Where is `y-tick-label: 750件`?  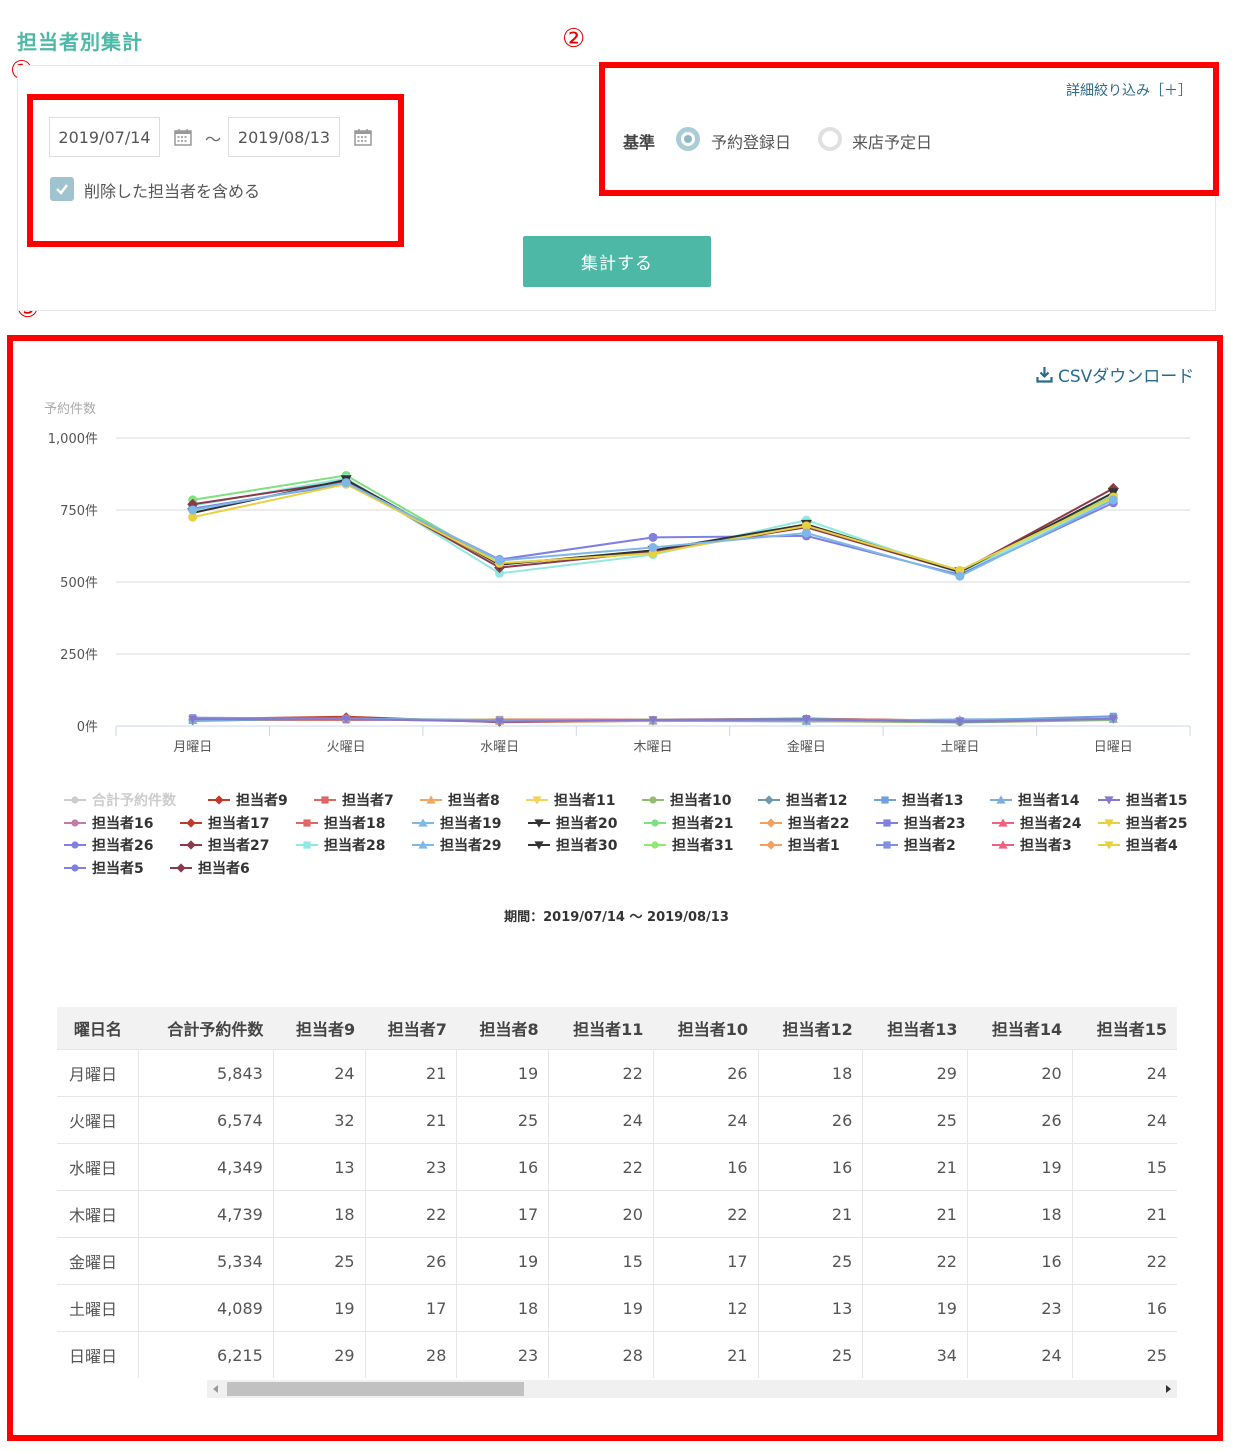 y-tick-label: 750件 is located at coordinates (79, 511).